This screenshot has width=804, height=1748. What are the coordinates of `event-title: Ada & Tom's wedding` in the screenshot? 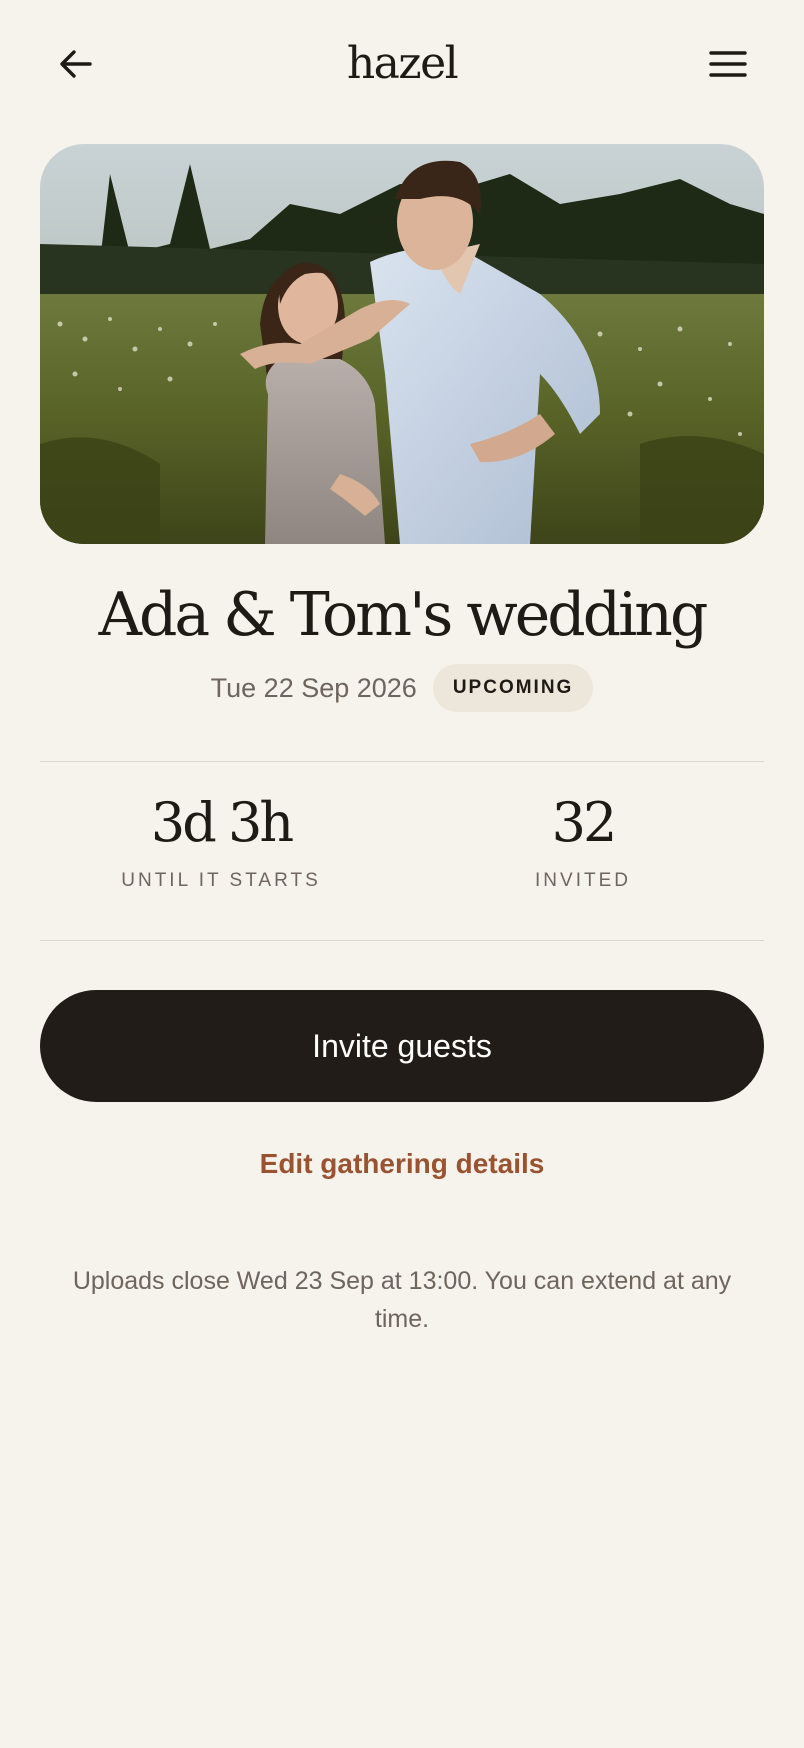 It's located at (403, 615).